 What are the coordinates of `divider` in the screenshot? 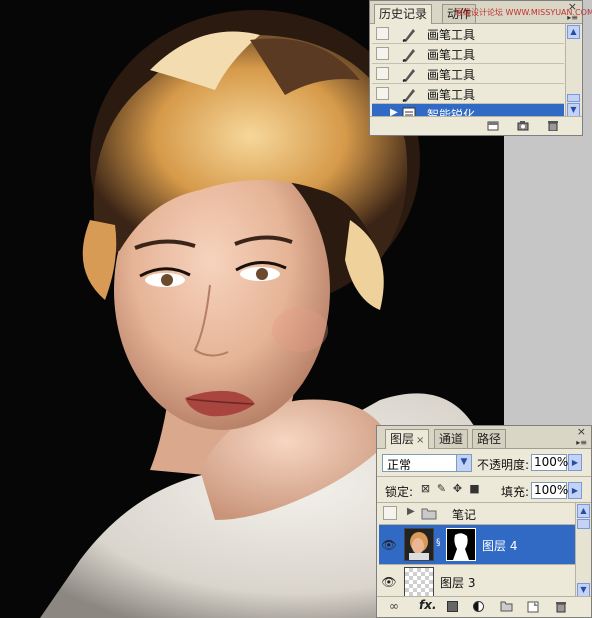 It's located at (484, 476).